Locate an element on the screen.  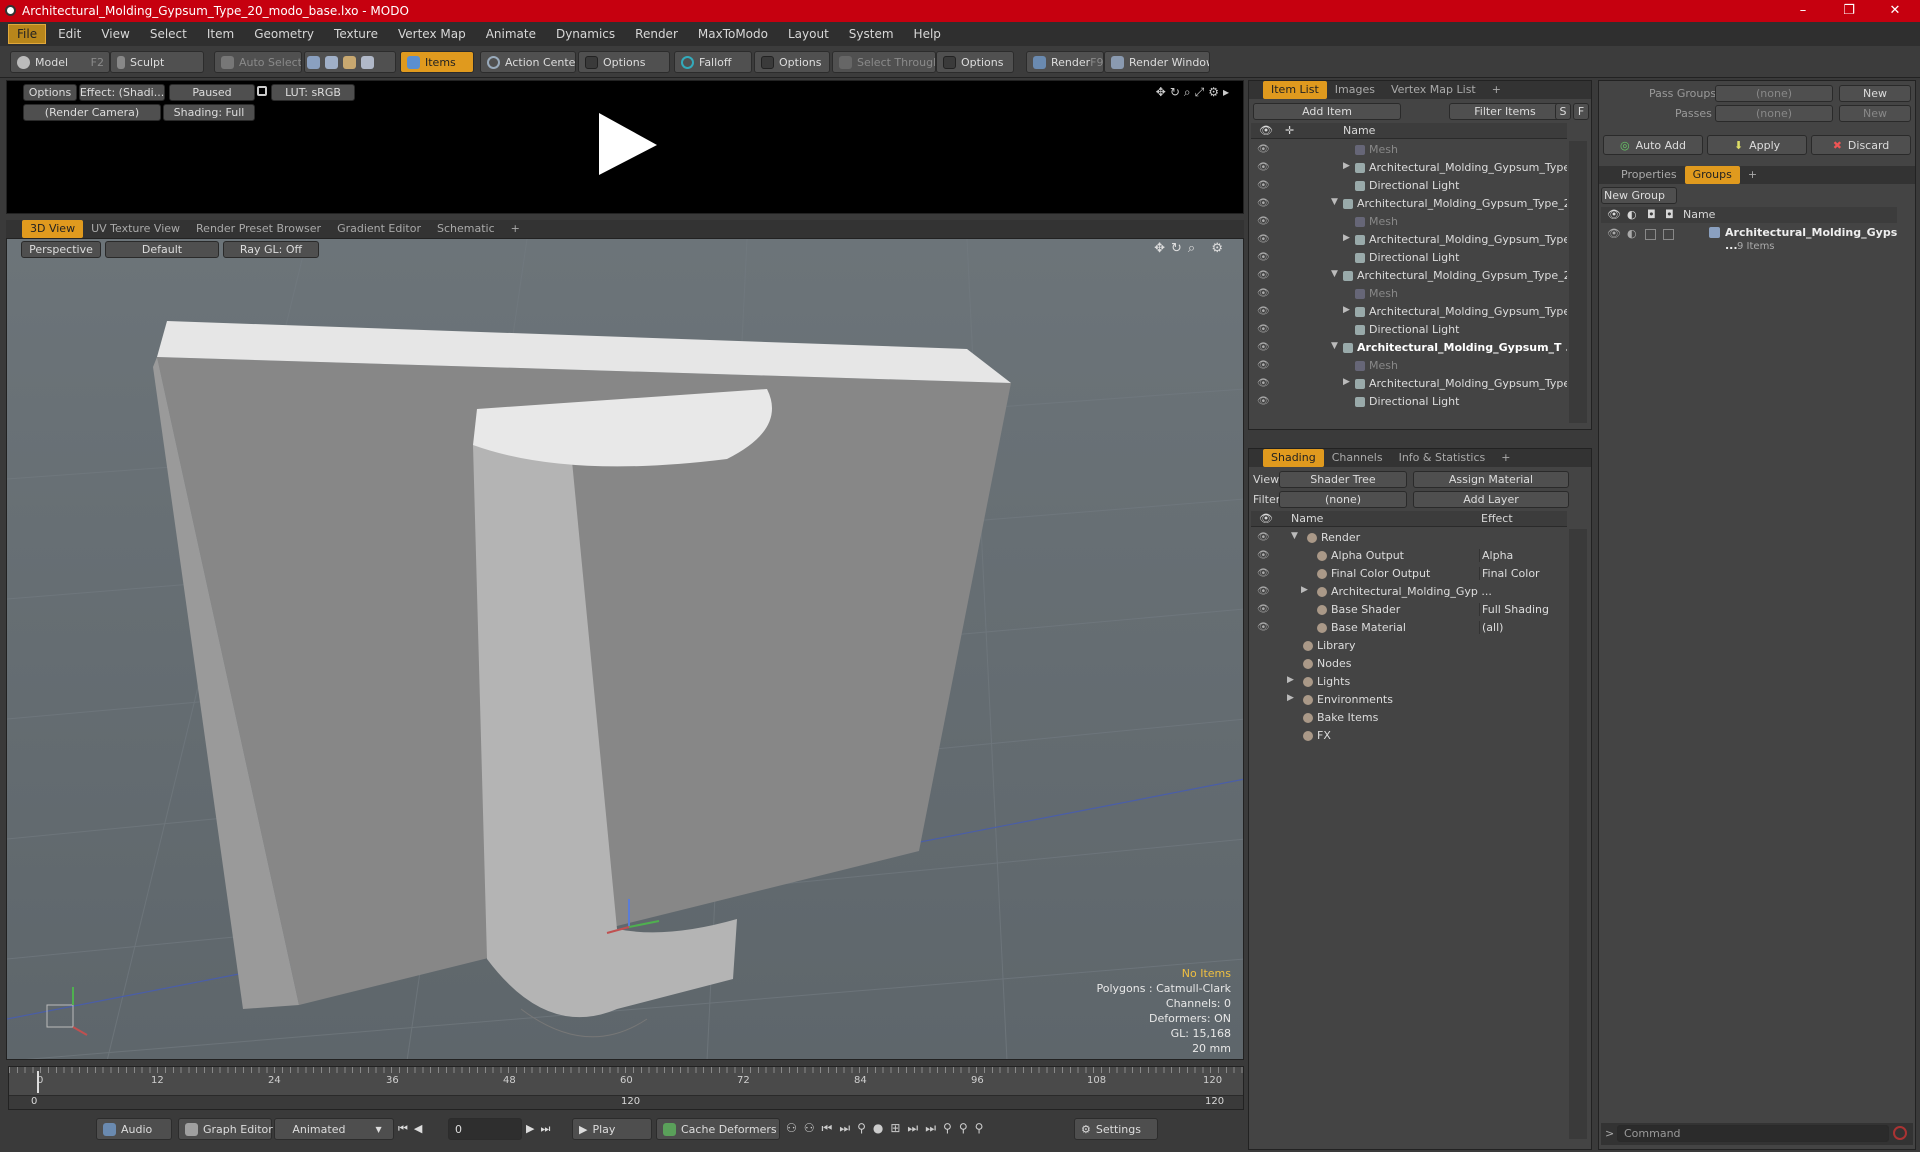
discard-button: ✖ Discard is located at coordinates (1861, 145).